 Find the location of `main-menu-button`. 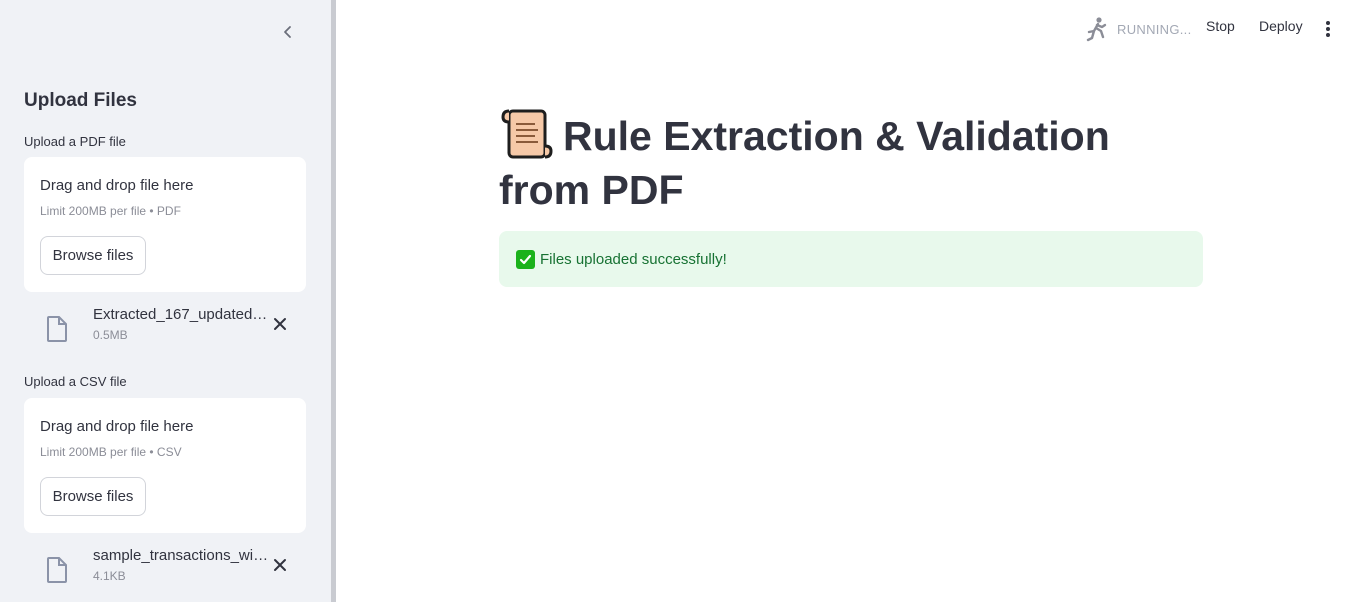

main-menu-button is located at coordinates (1328, 29).